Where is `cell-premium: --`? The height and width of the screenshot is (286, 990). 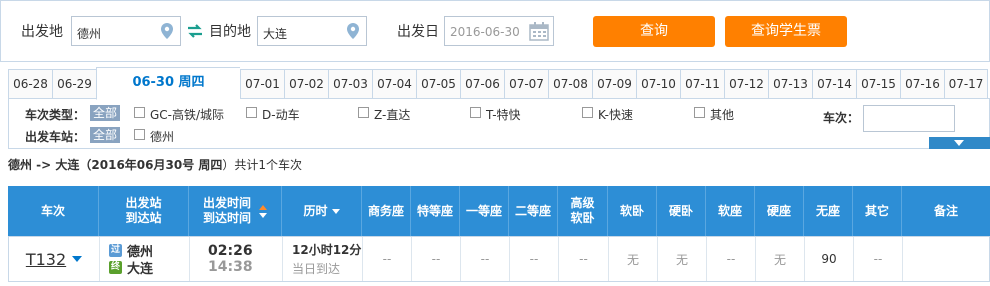 cell-premium: -- is located at coordinates (436, 259).